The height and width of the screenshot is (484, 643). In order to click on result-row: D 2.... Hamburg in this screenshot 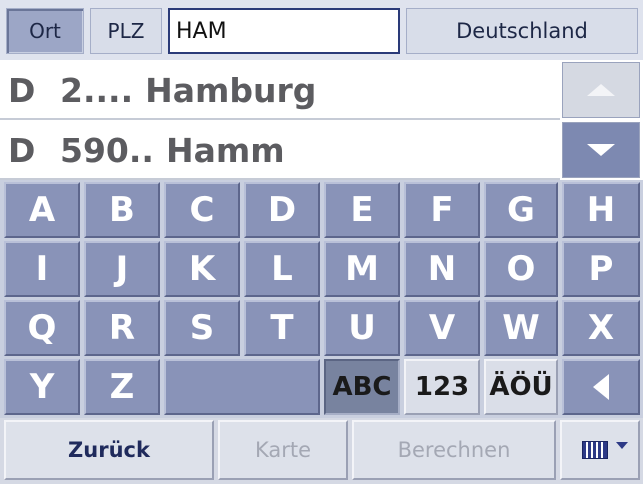, I will do `click(280, 91)`.